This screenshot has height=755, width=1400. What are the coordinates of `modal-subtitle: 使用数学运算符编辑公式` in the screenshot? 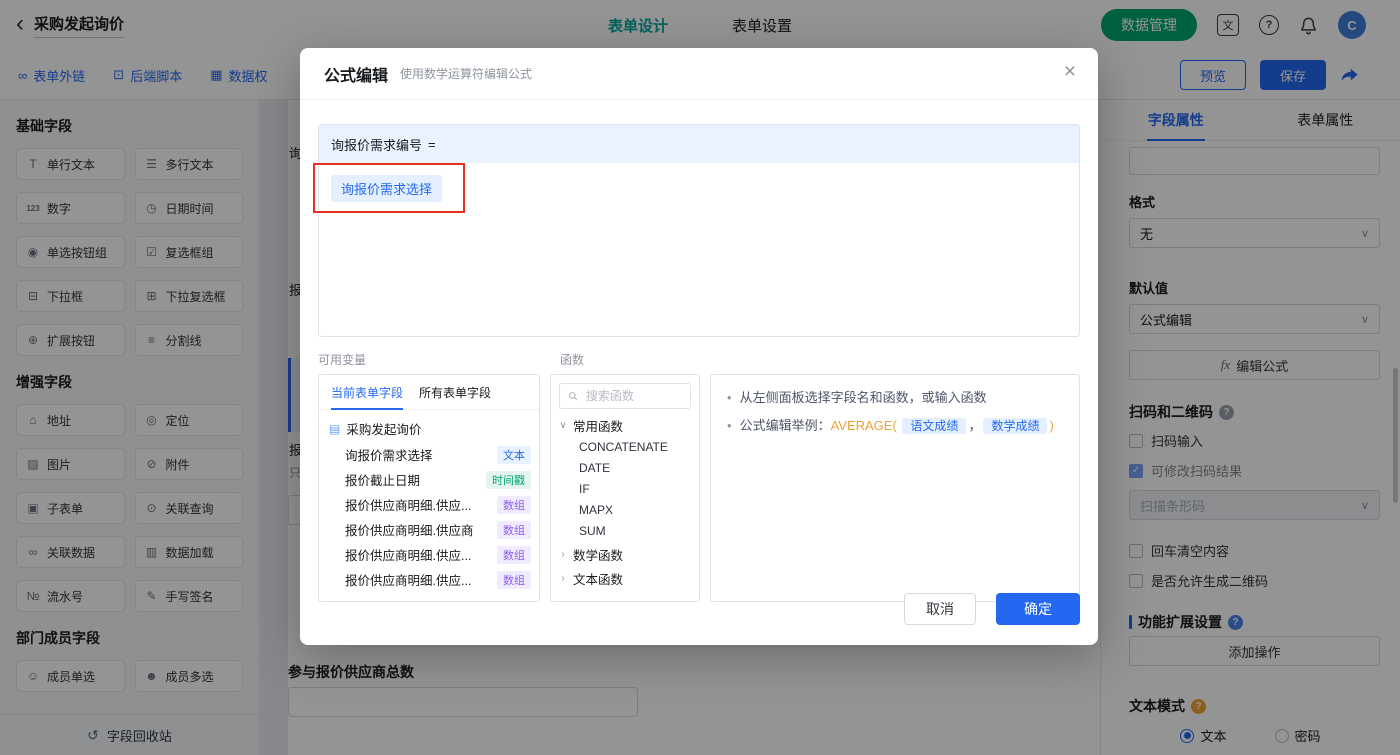 It's located at (466, 74).